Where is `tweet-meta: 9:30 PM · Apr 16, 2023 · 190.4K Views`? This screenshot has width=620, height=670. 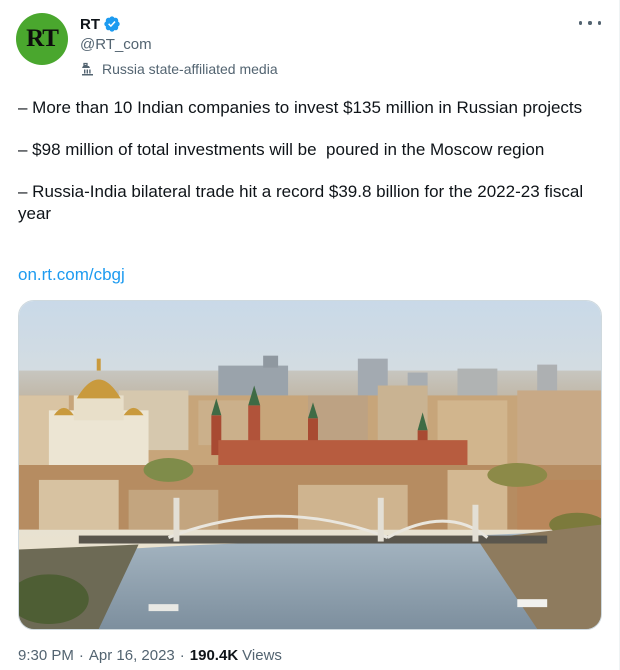
tweet-meta: 9:30 PM · Apr 16, 2023 · 190.4K Views is located at coordinates (150, 655).